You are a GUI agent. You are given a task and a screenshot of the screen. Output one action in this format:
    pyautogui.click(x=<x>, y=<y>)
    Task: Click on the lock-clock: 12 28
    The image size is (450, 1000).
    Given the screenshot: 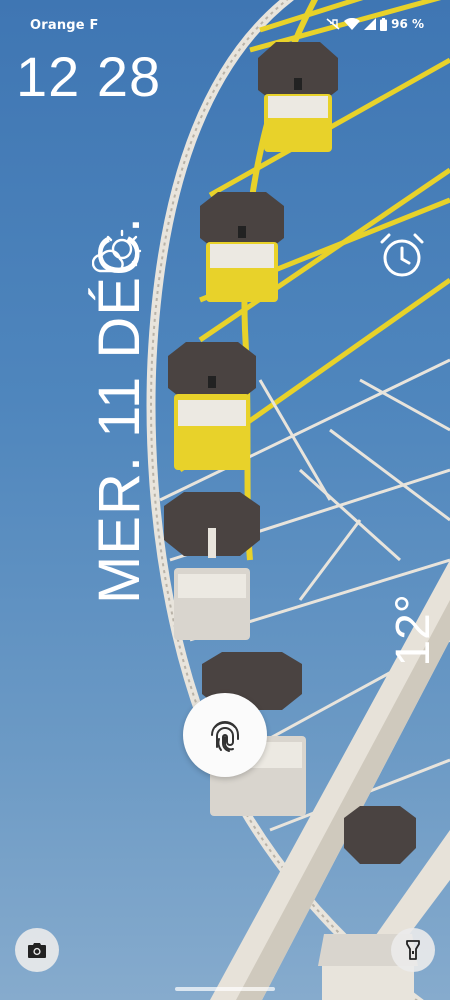 What is the action you would take?
    pyautogui.click(x=89, y=76)
    